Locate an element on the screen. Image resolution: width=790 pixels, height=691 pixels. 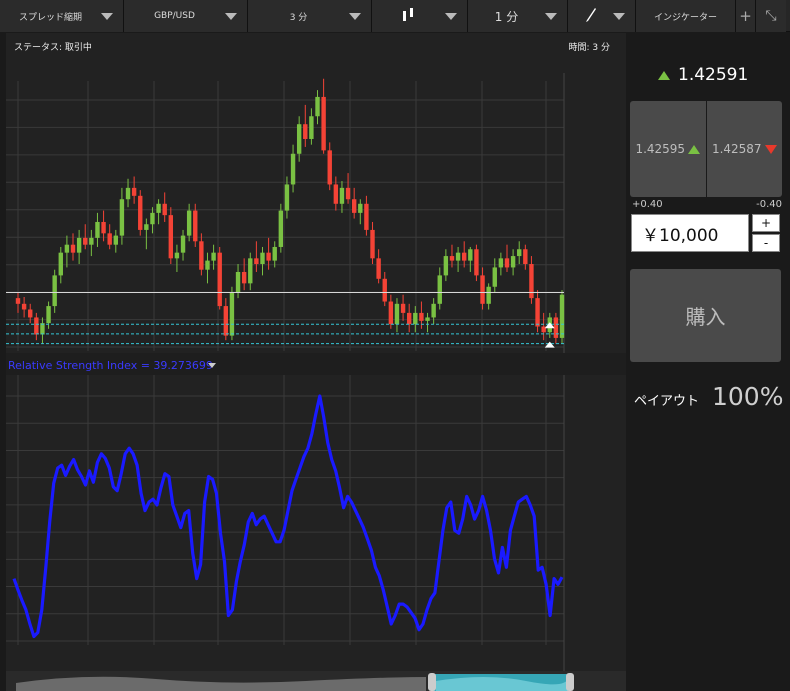
time-navigator is located at coordinates (316, 681).